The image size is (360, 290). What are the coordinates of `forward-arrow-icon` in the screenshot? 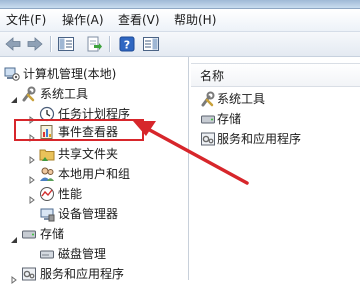 It's located at (35, 44).